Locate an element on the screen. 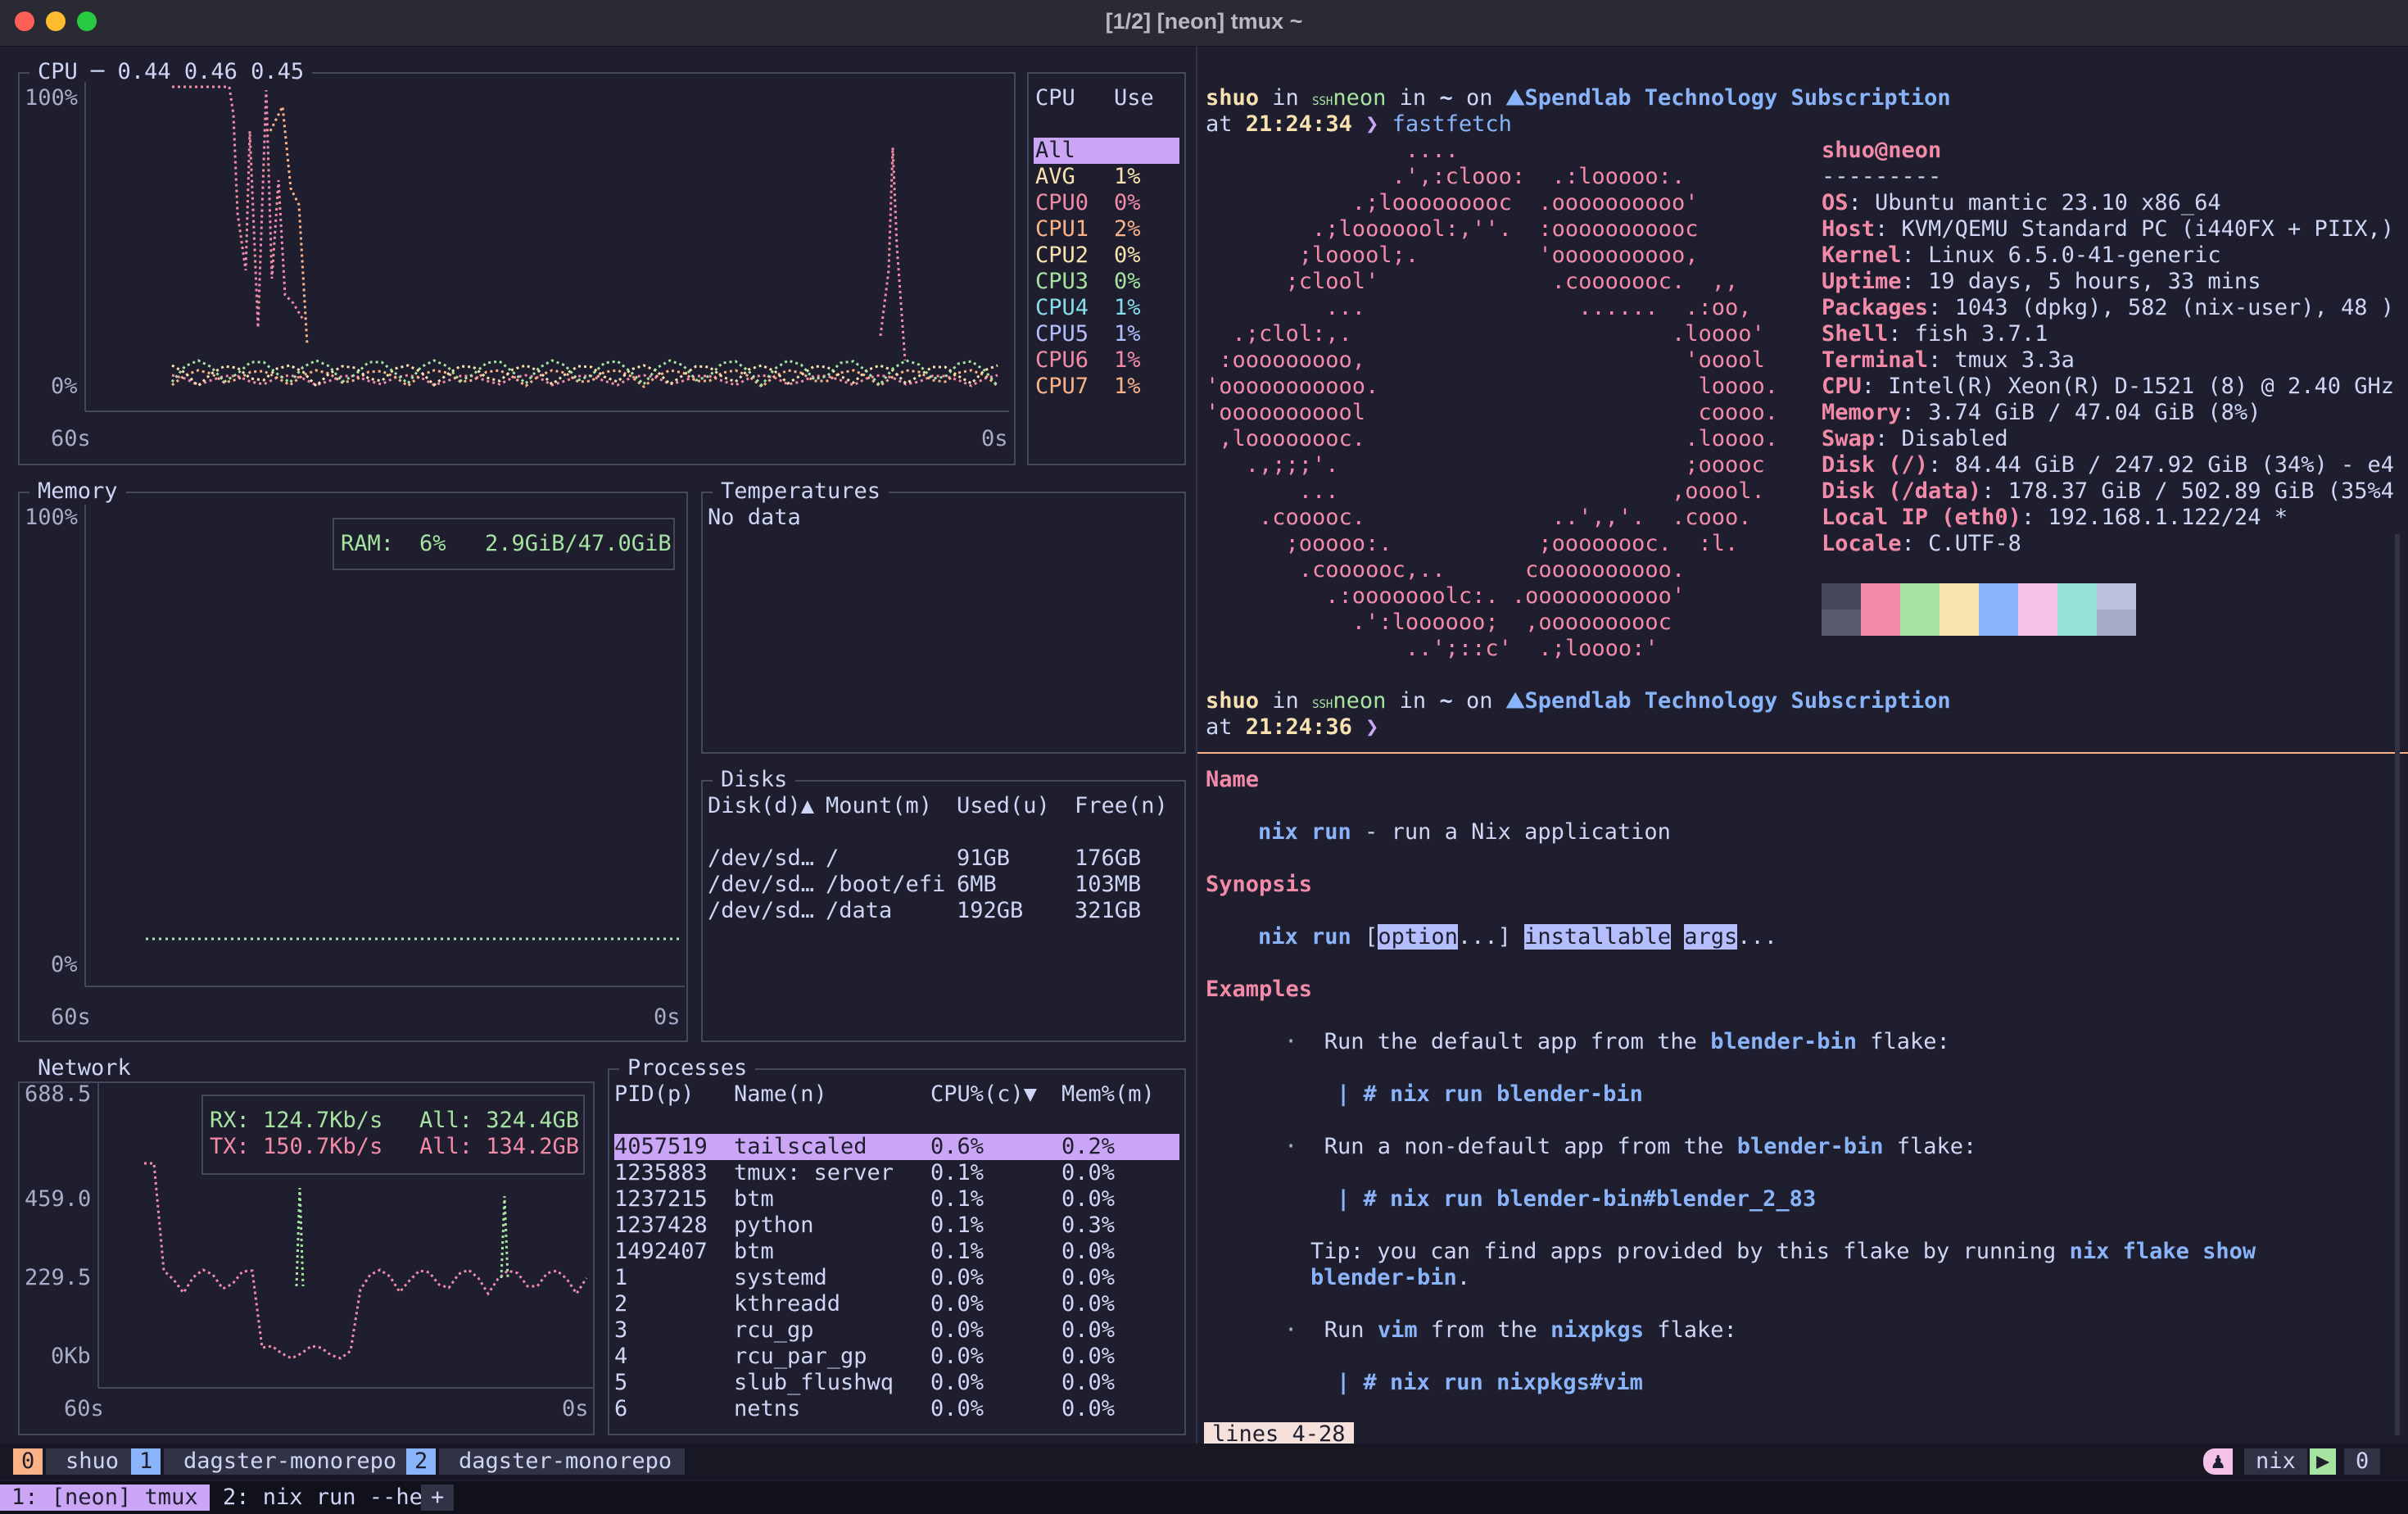 The width and height of the screenshot is (2408, 1514). title-bar: [1/2] [neon] tmux ~ is located at coordinates (1204, 23).